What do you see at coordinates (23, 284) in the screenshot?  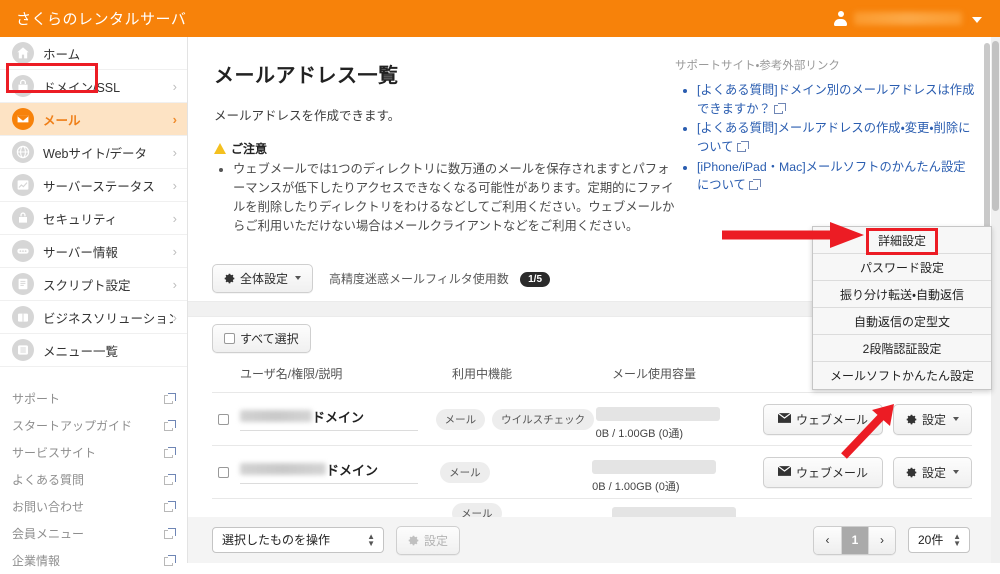 I see `script-icon` at bounding box center [23, 284].